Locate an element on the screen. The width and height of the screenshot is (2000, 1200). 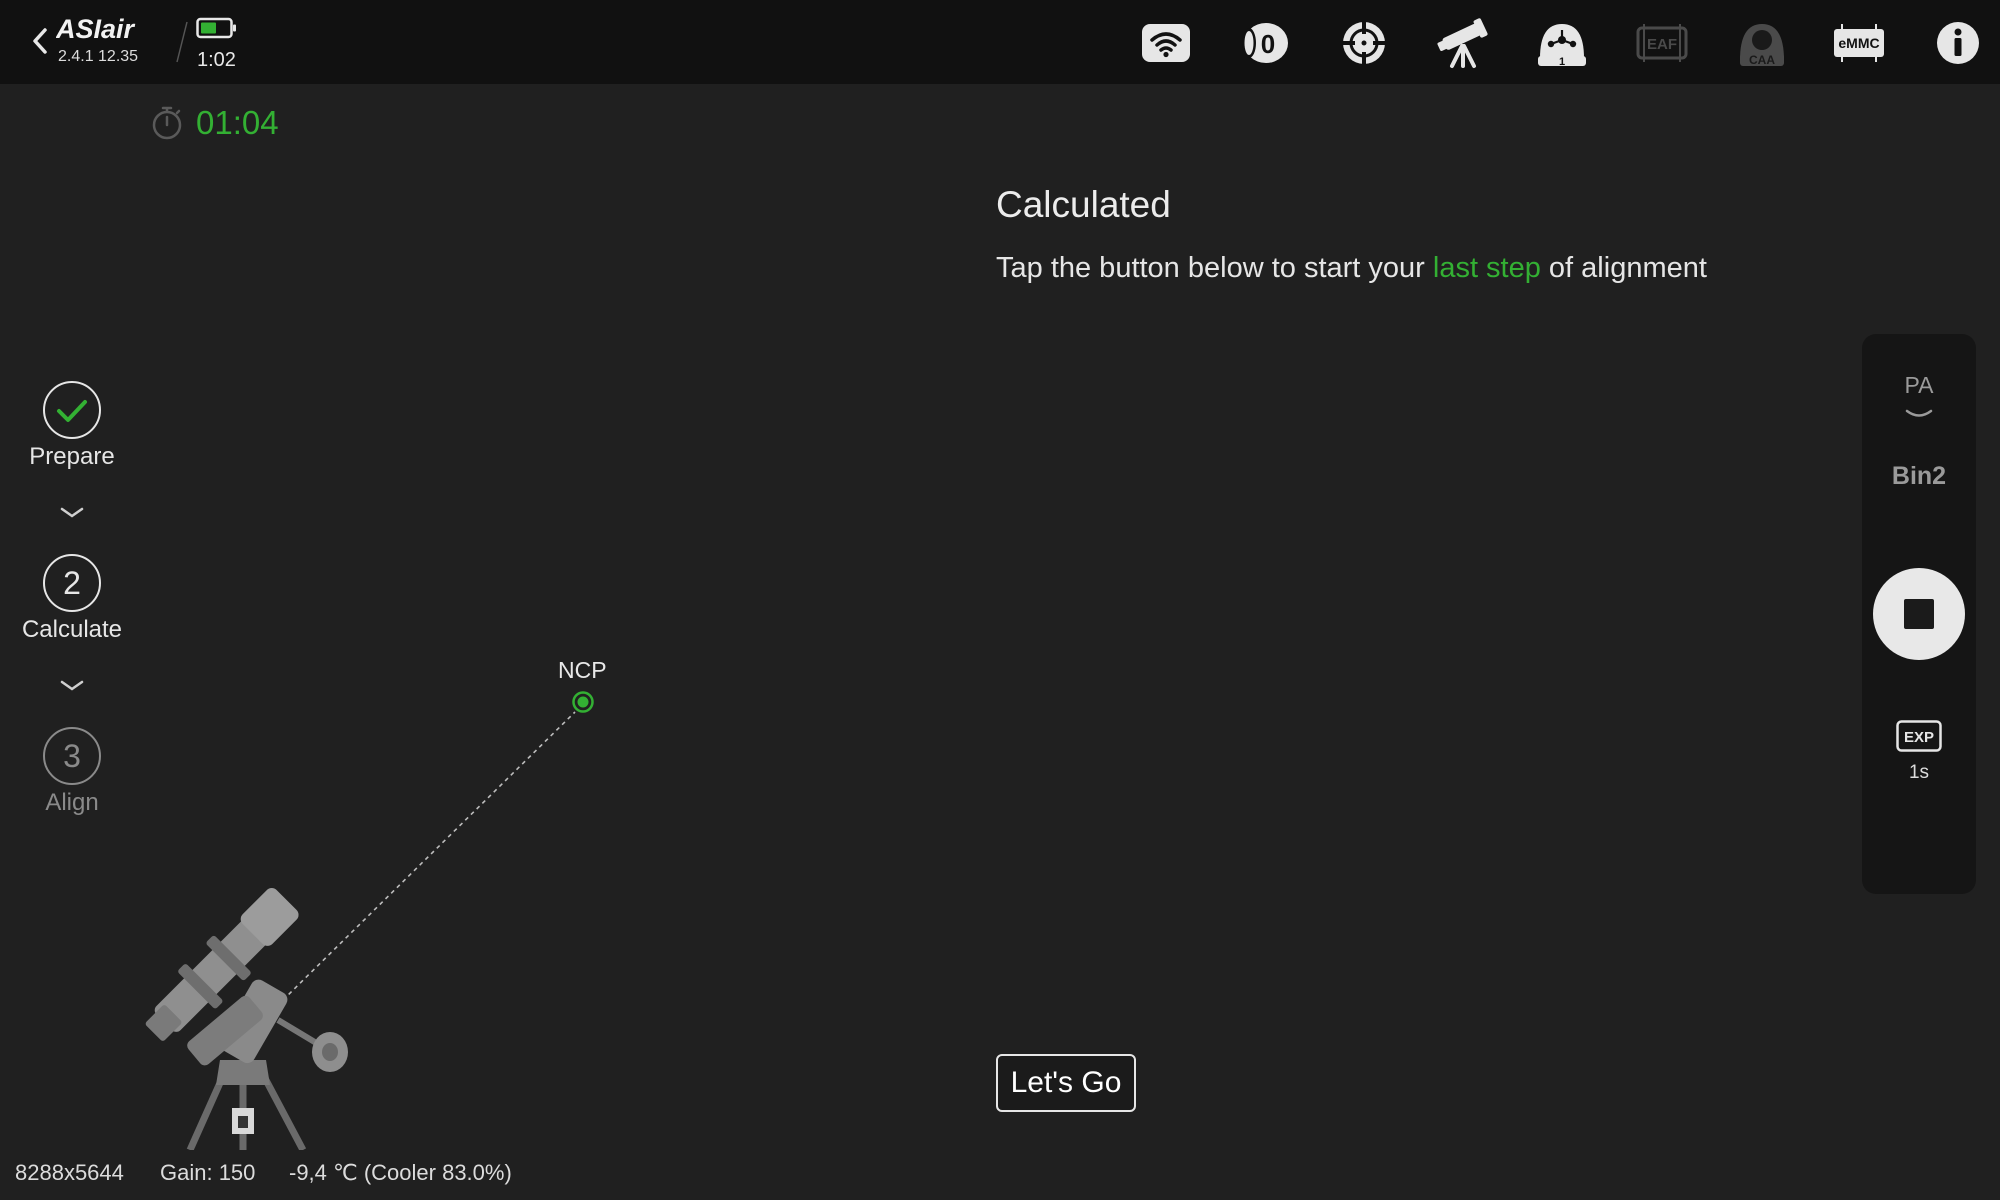
stopwatch-icon is located at coordinates (167, 123).